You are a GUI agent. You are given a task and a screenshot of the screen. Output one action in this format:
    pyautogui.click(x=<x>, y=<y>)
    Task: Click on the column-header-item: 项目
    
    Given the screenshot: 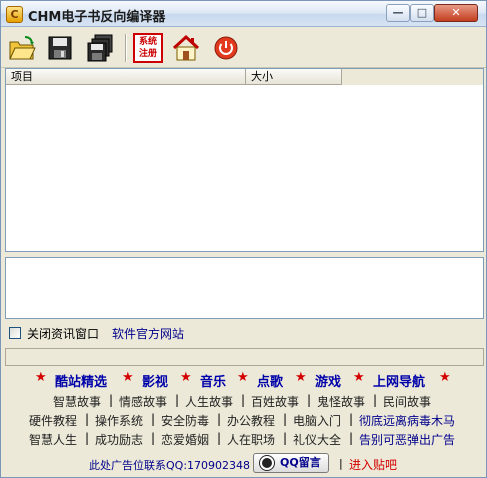 What is the action you would take?
    pyautogui.click(x=126, y=77)
    